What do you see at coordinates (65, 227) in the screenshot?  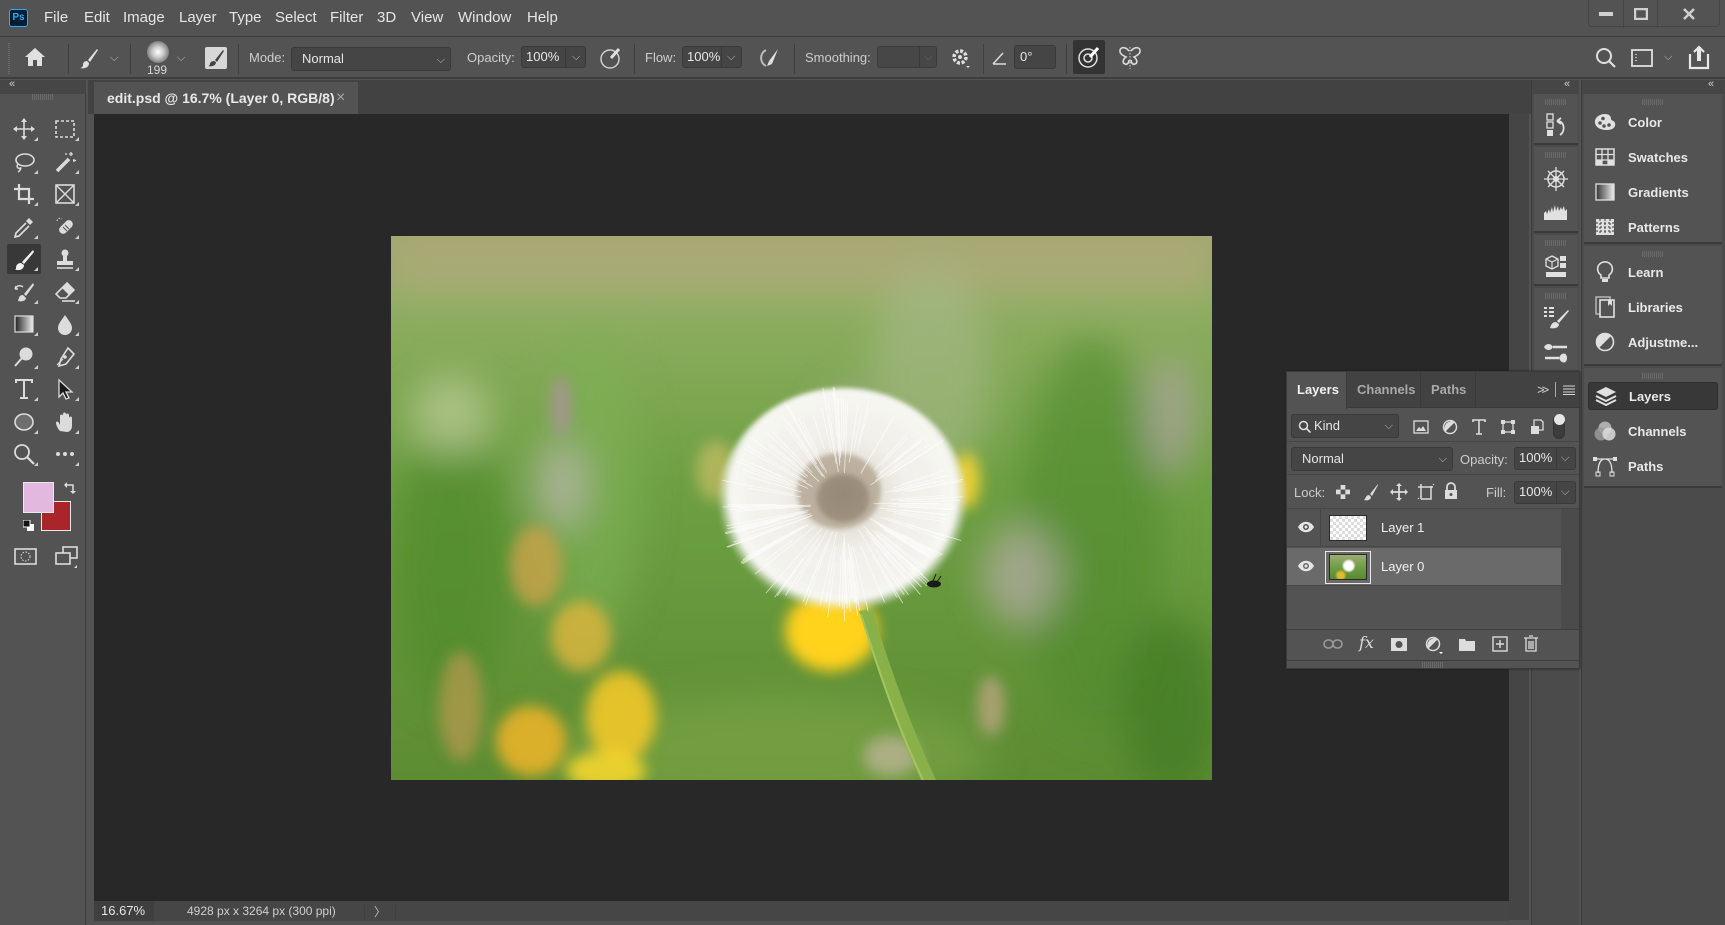 I see `healing-brush-tool` at bounding box center [65, 227].